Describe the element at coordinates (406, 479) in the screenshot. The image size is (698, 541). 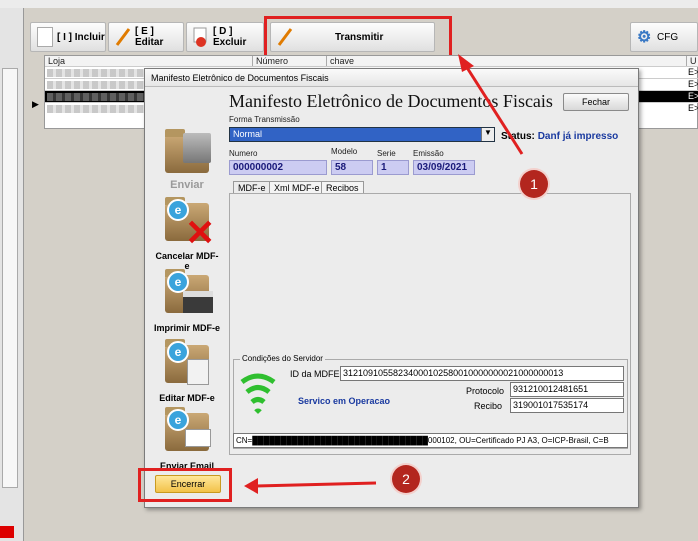
I see `annotation-badge-2: 2` at that location.